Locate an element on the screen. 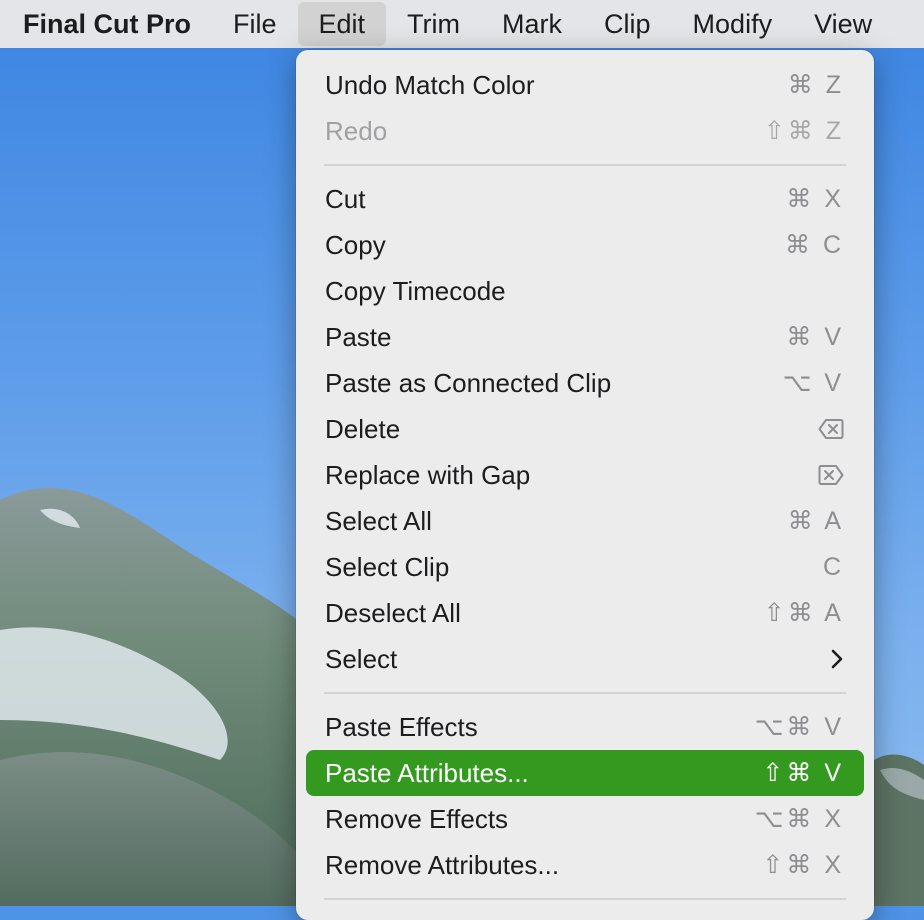 This screenshot has width=924, height=920. shortcut-text: ⇧⌘ V is located at coordinates (803, 773).